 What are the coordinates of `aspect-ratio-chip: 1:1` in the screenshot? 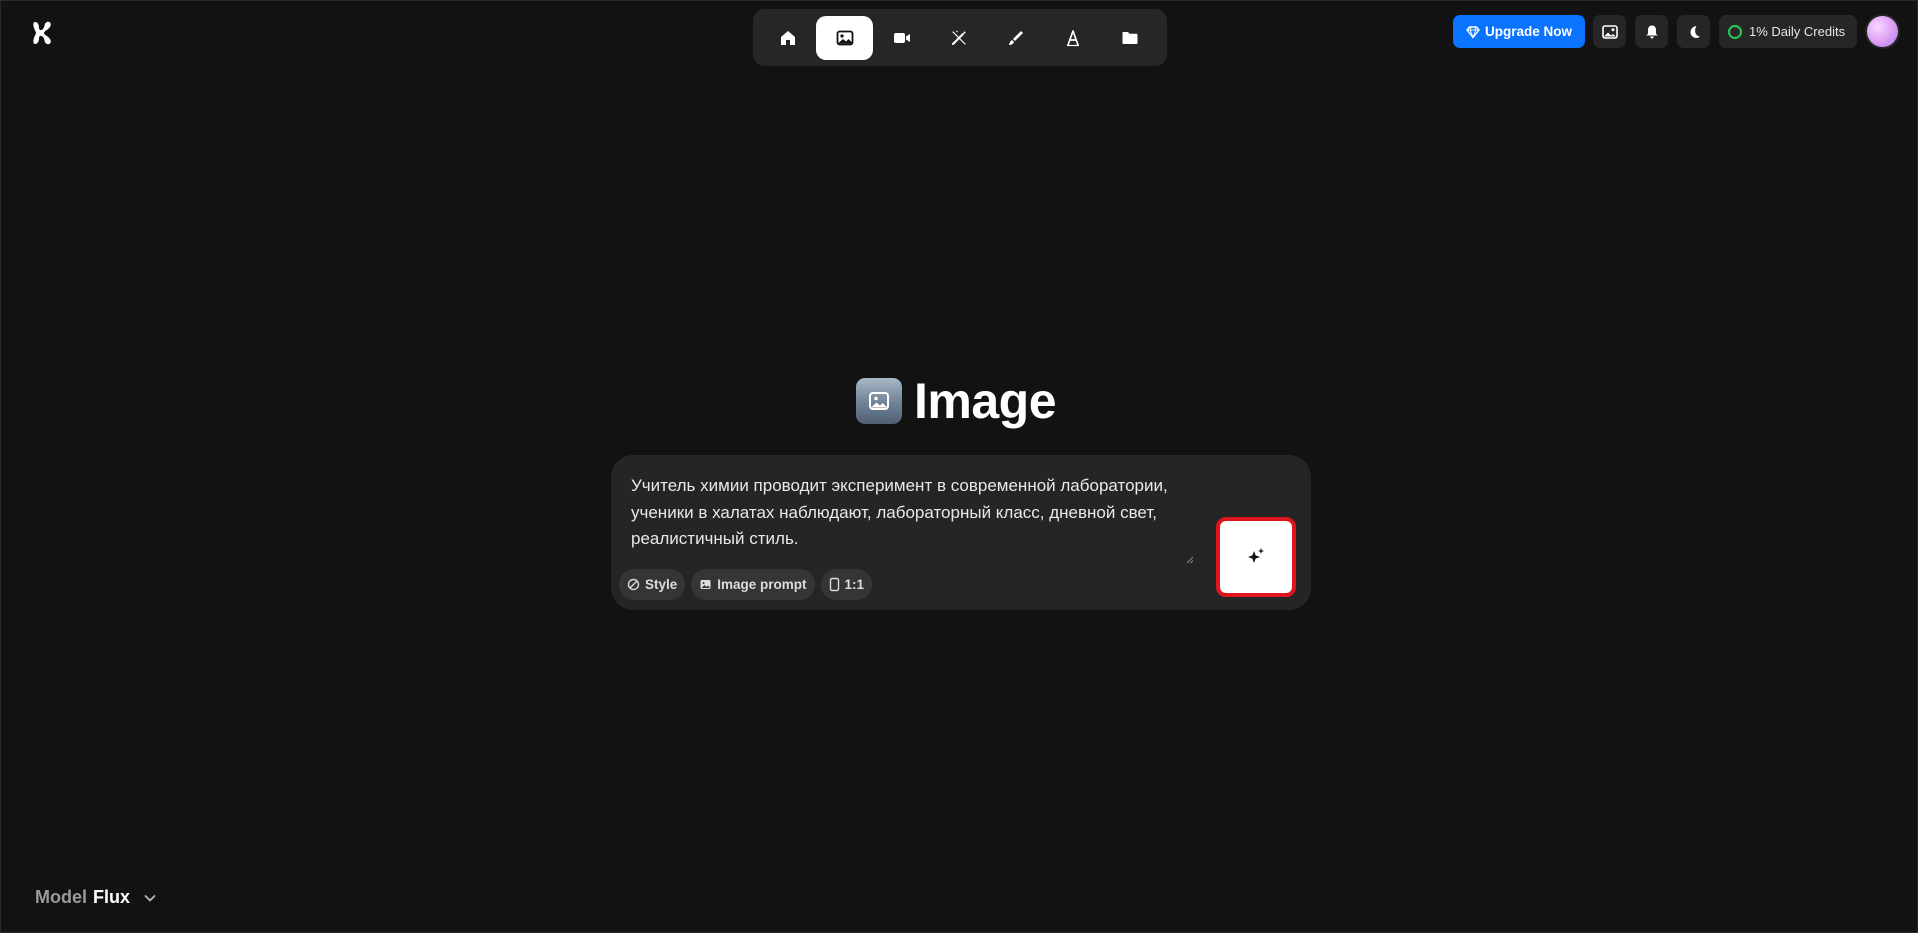 It's located at (846, 584).